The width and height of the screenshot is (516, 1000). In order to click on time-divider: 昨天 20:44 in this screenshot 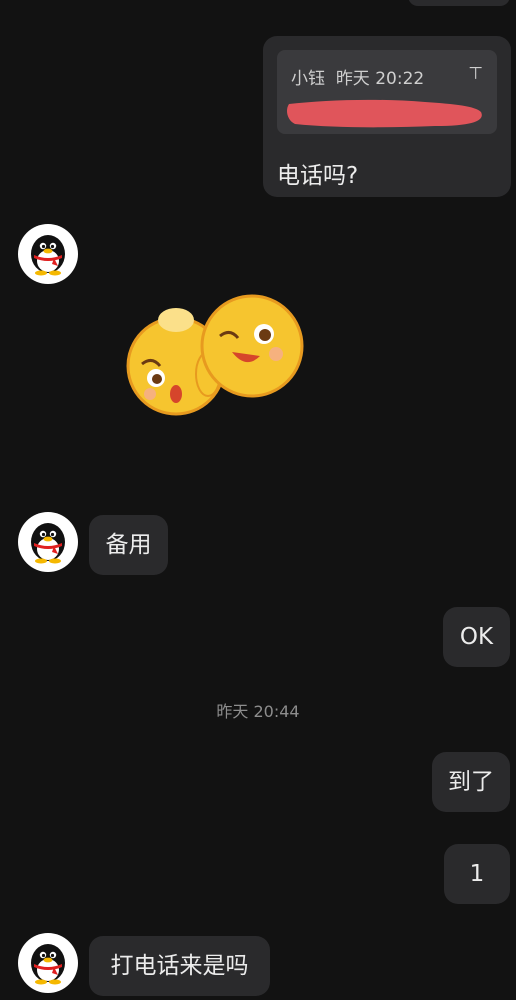, I will do `click(258, 711)`.